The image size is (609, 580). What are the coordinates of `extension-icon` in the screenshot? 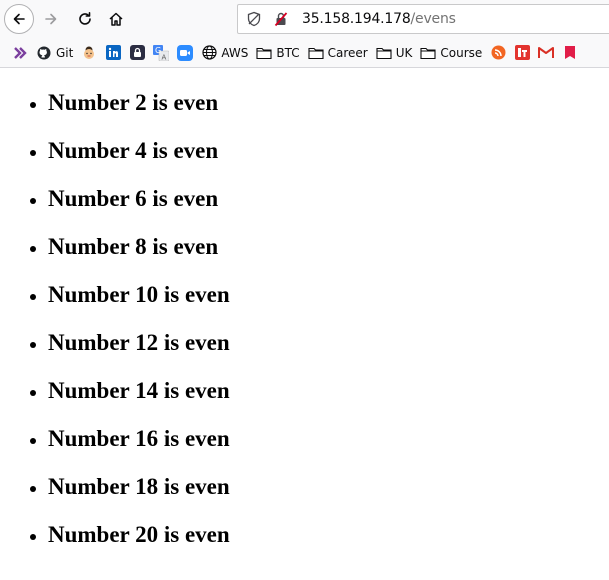 It's located at (20, 53).